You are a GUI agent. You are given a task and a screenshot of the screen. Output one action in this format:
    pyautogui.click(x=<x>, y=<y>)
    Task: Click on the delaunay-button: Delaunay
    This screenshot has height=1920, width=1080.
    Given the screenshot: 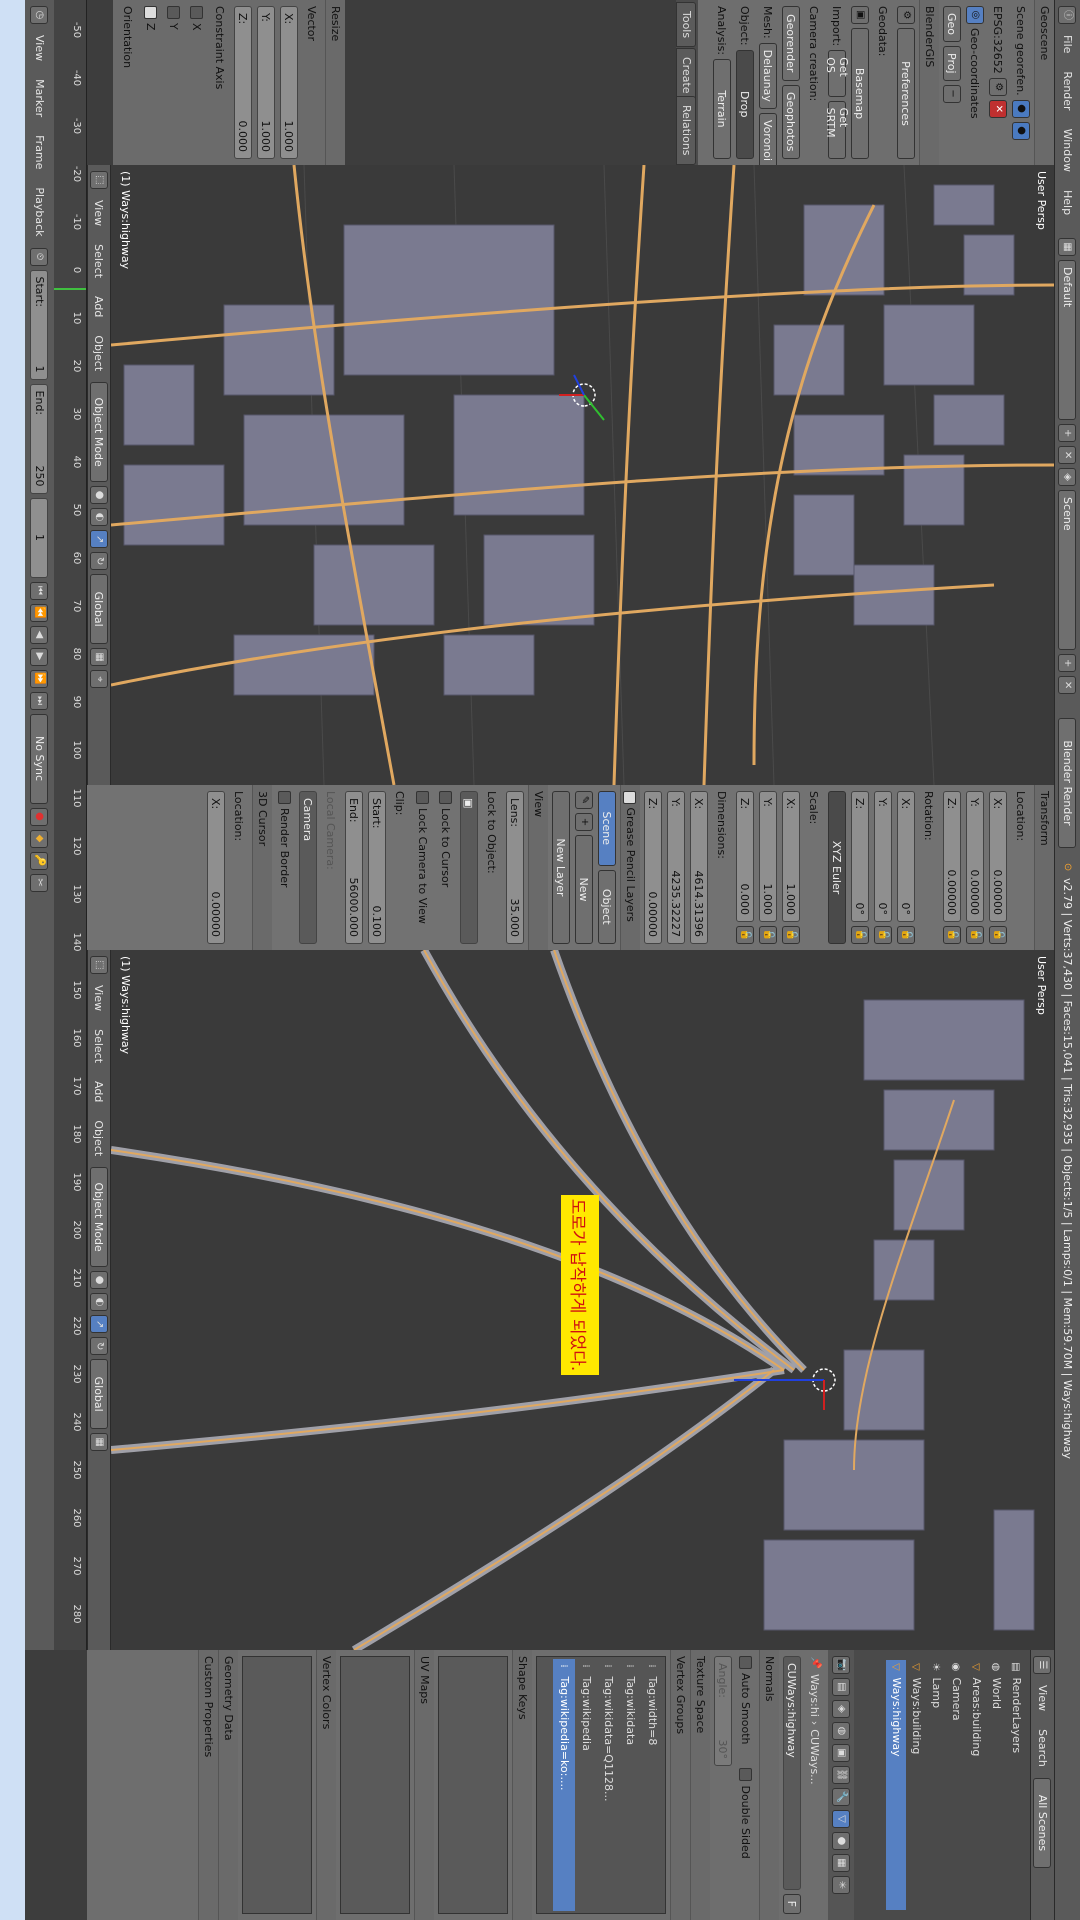 What is the action you would take?
    pyautogui.click(x=768, y=75)
    